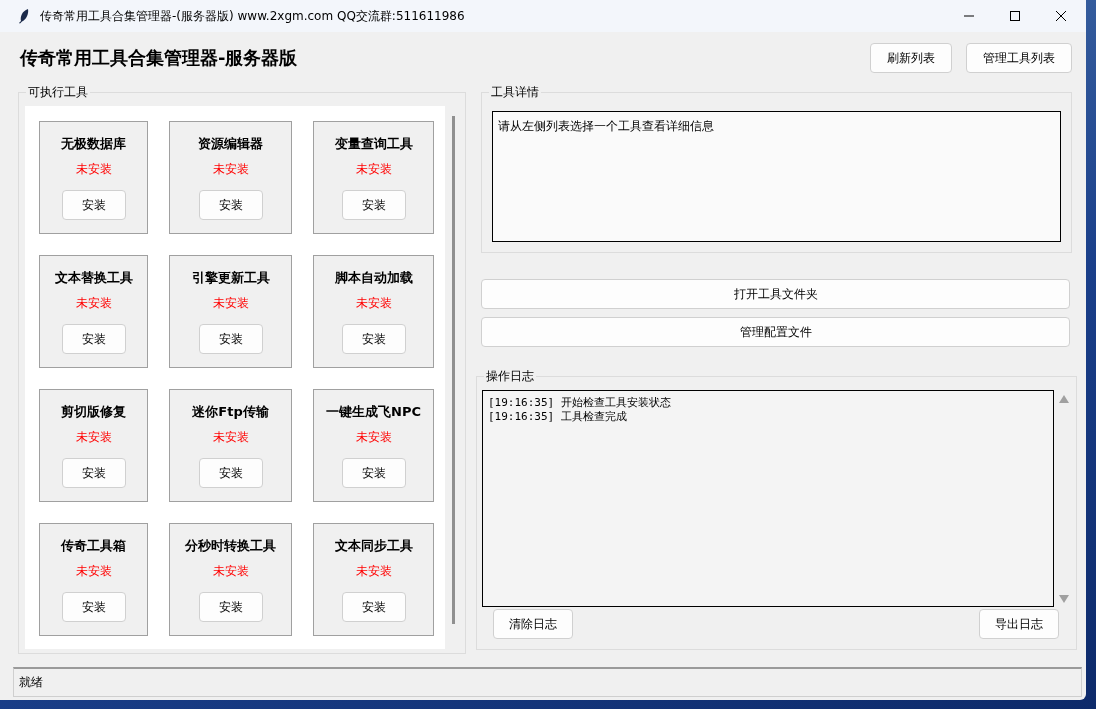 This screenshot has height=709, width=1096. I want to click on scrollbar, so click(453, 370).